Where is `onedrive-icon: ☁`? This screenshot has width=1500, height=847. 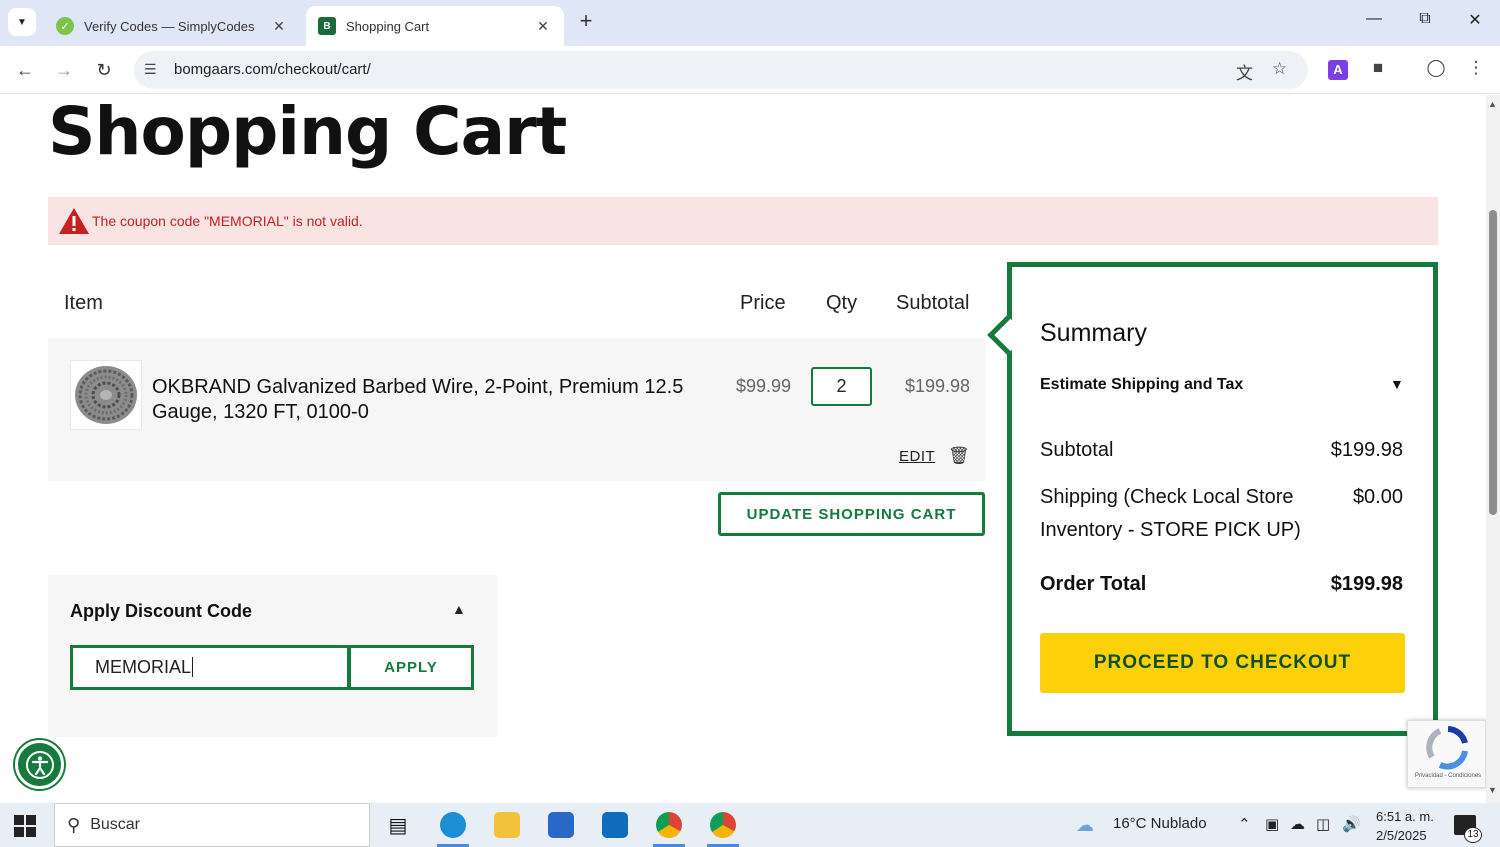
onedrive-icon: ☁ is located at coordinates (1297, 824).